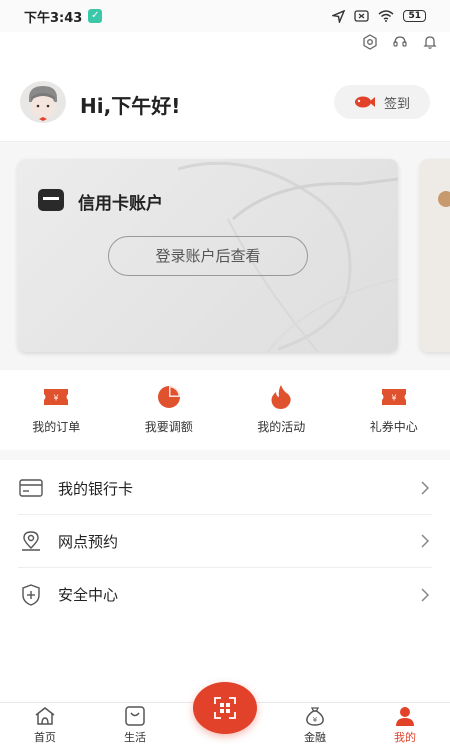  I want to click on menu-item-label: 我的银行卡, so click(96, 488).